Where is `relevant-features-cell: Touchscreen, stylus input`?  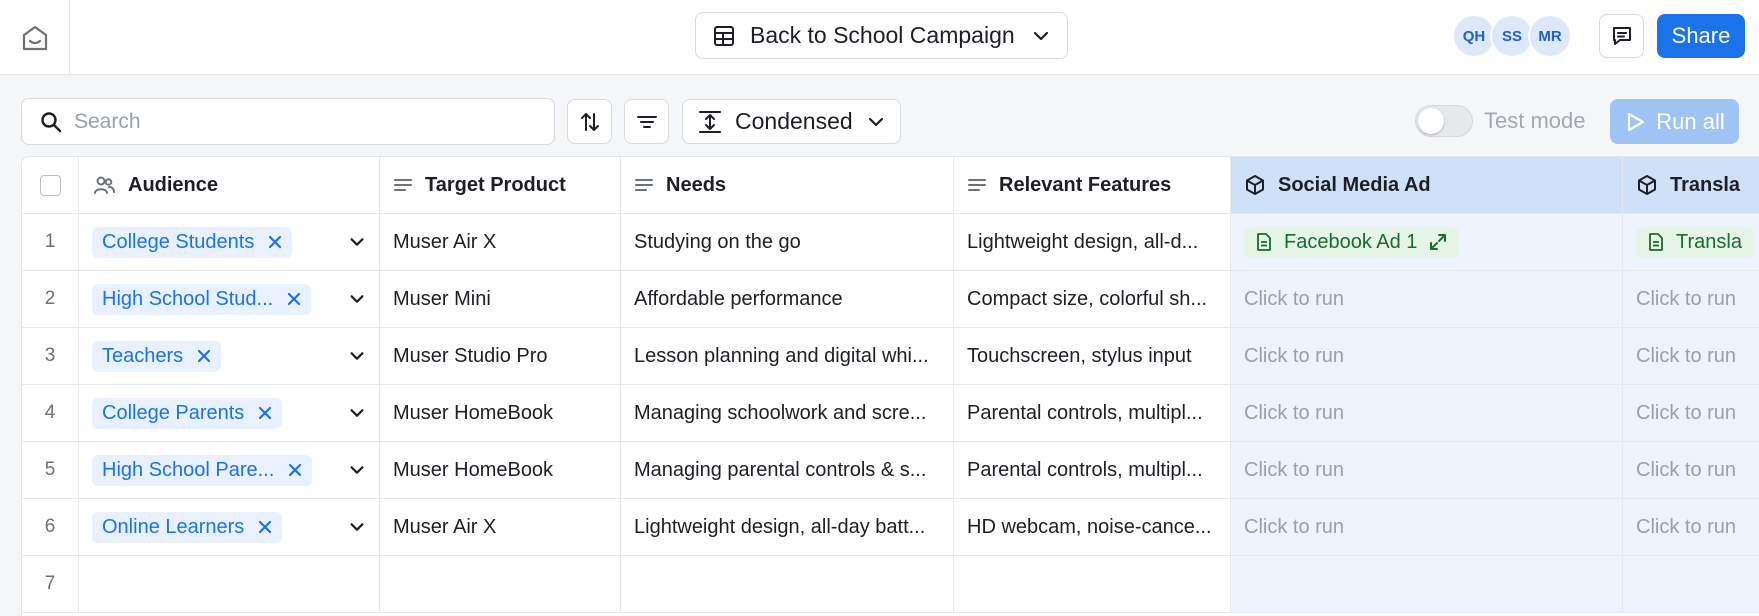
relevant-features-cell: Touchscreen, stylus input is located at coordinates (1092, 356).